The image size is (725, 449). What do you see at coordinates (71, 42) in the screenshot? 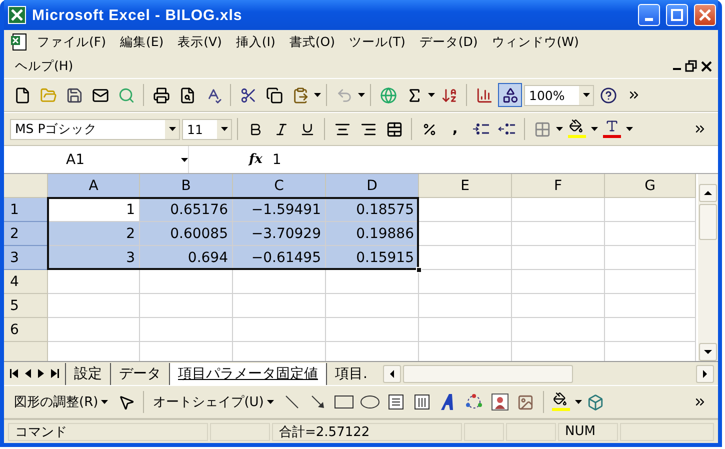
I see `menu-item: ファイル(F)` at bounding box center [71, 42].